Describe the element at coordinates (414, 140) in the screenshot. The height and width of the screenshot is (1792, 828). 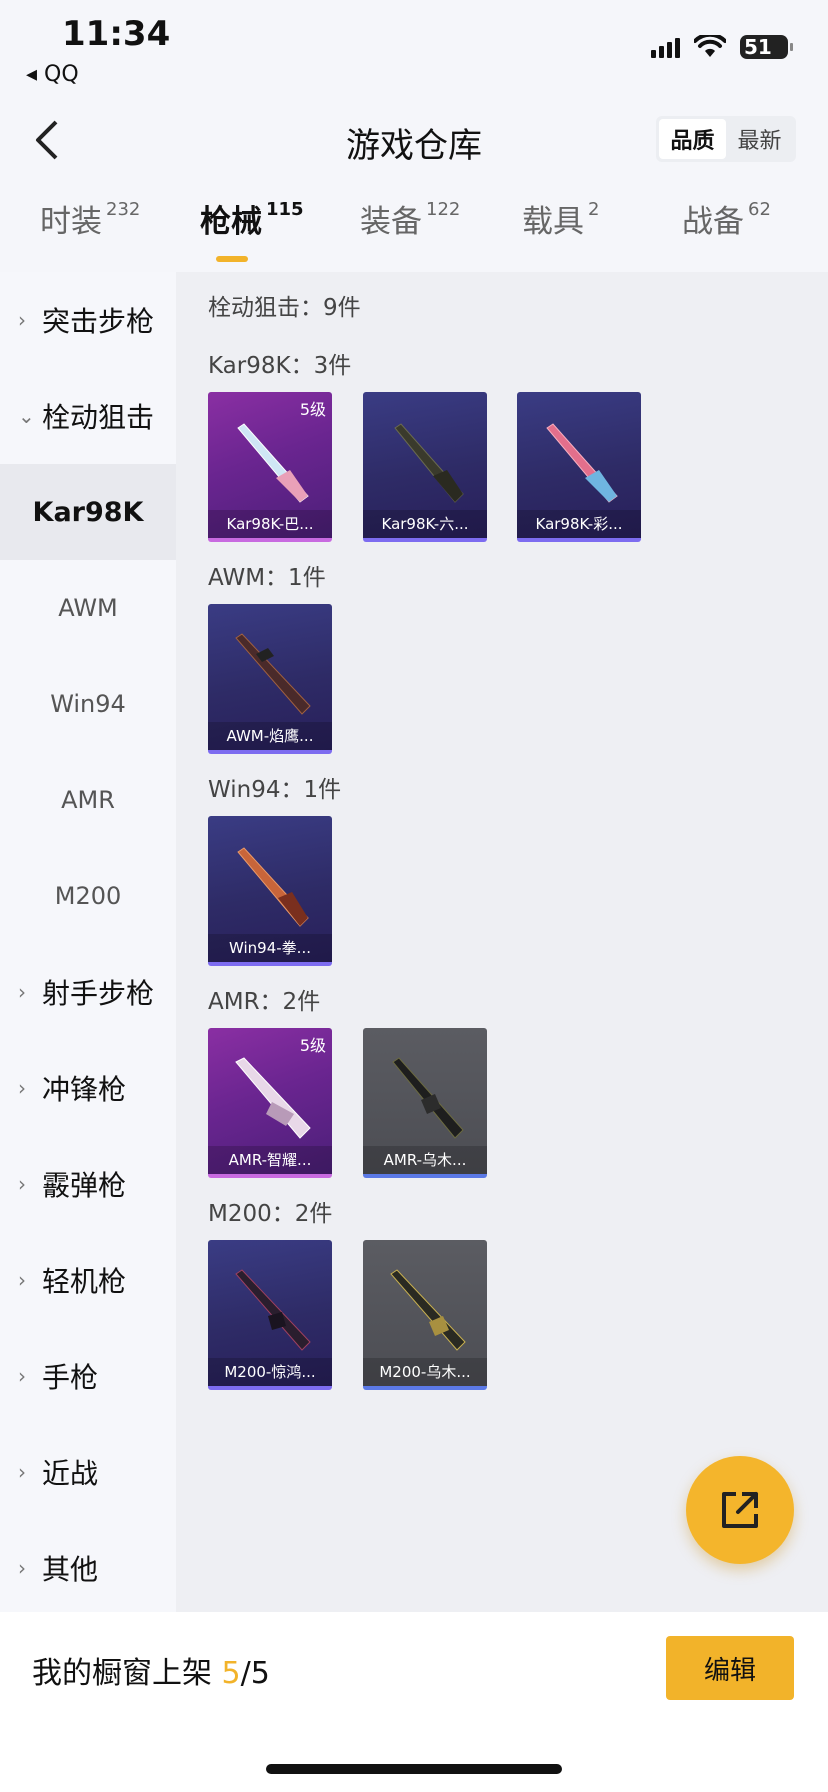
I see `header: 游戏仓库 品质 最新` at that location.